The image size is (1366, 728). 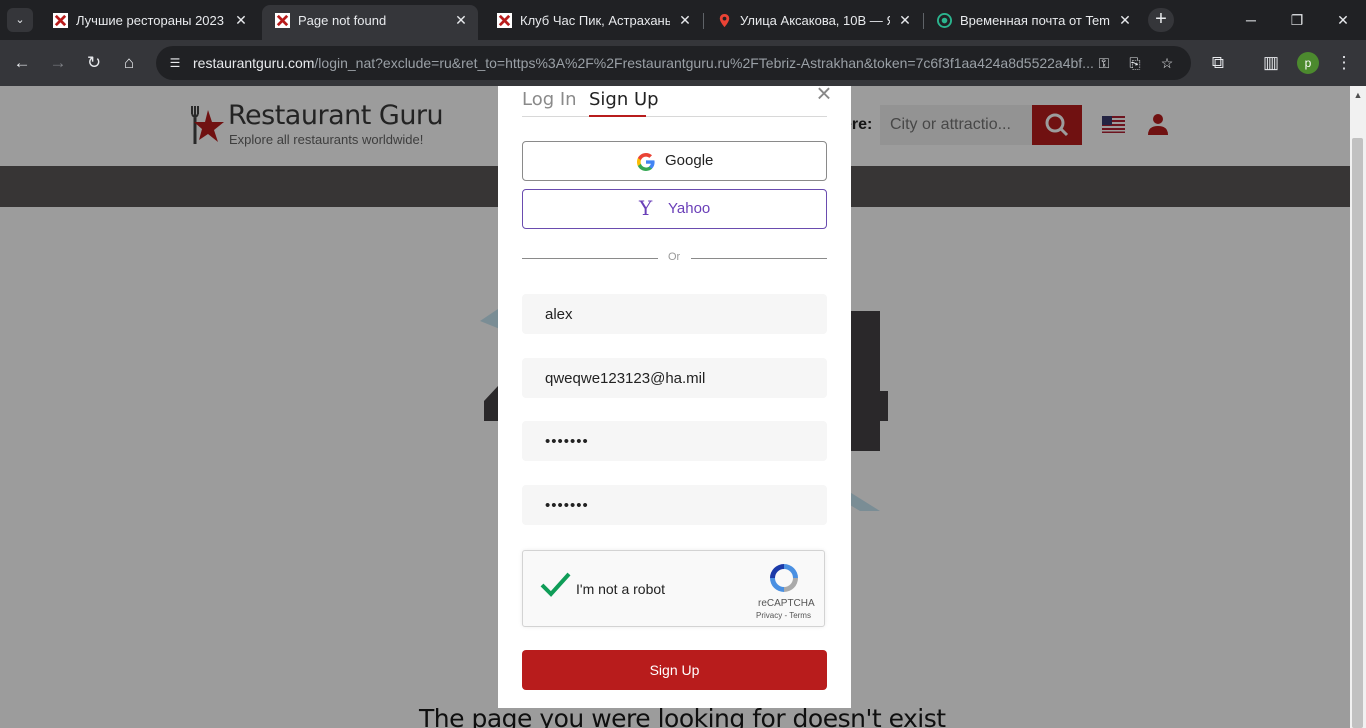 I want to click on recaptcha-label: I'm not a robot, so click(x=621, y=589).